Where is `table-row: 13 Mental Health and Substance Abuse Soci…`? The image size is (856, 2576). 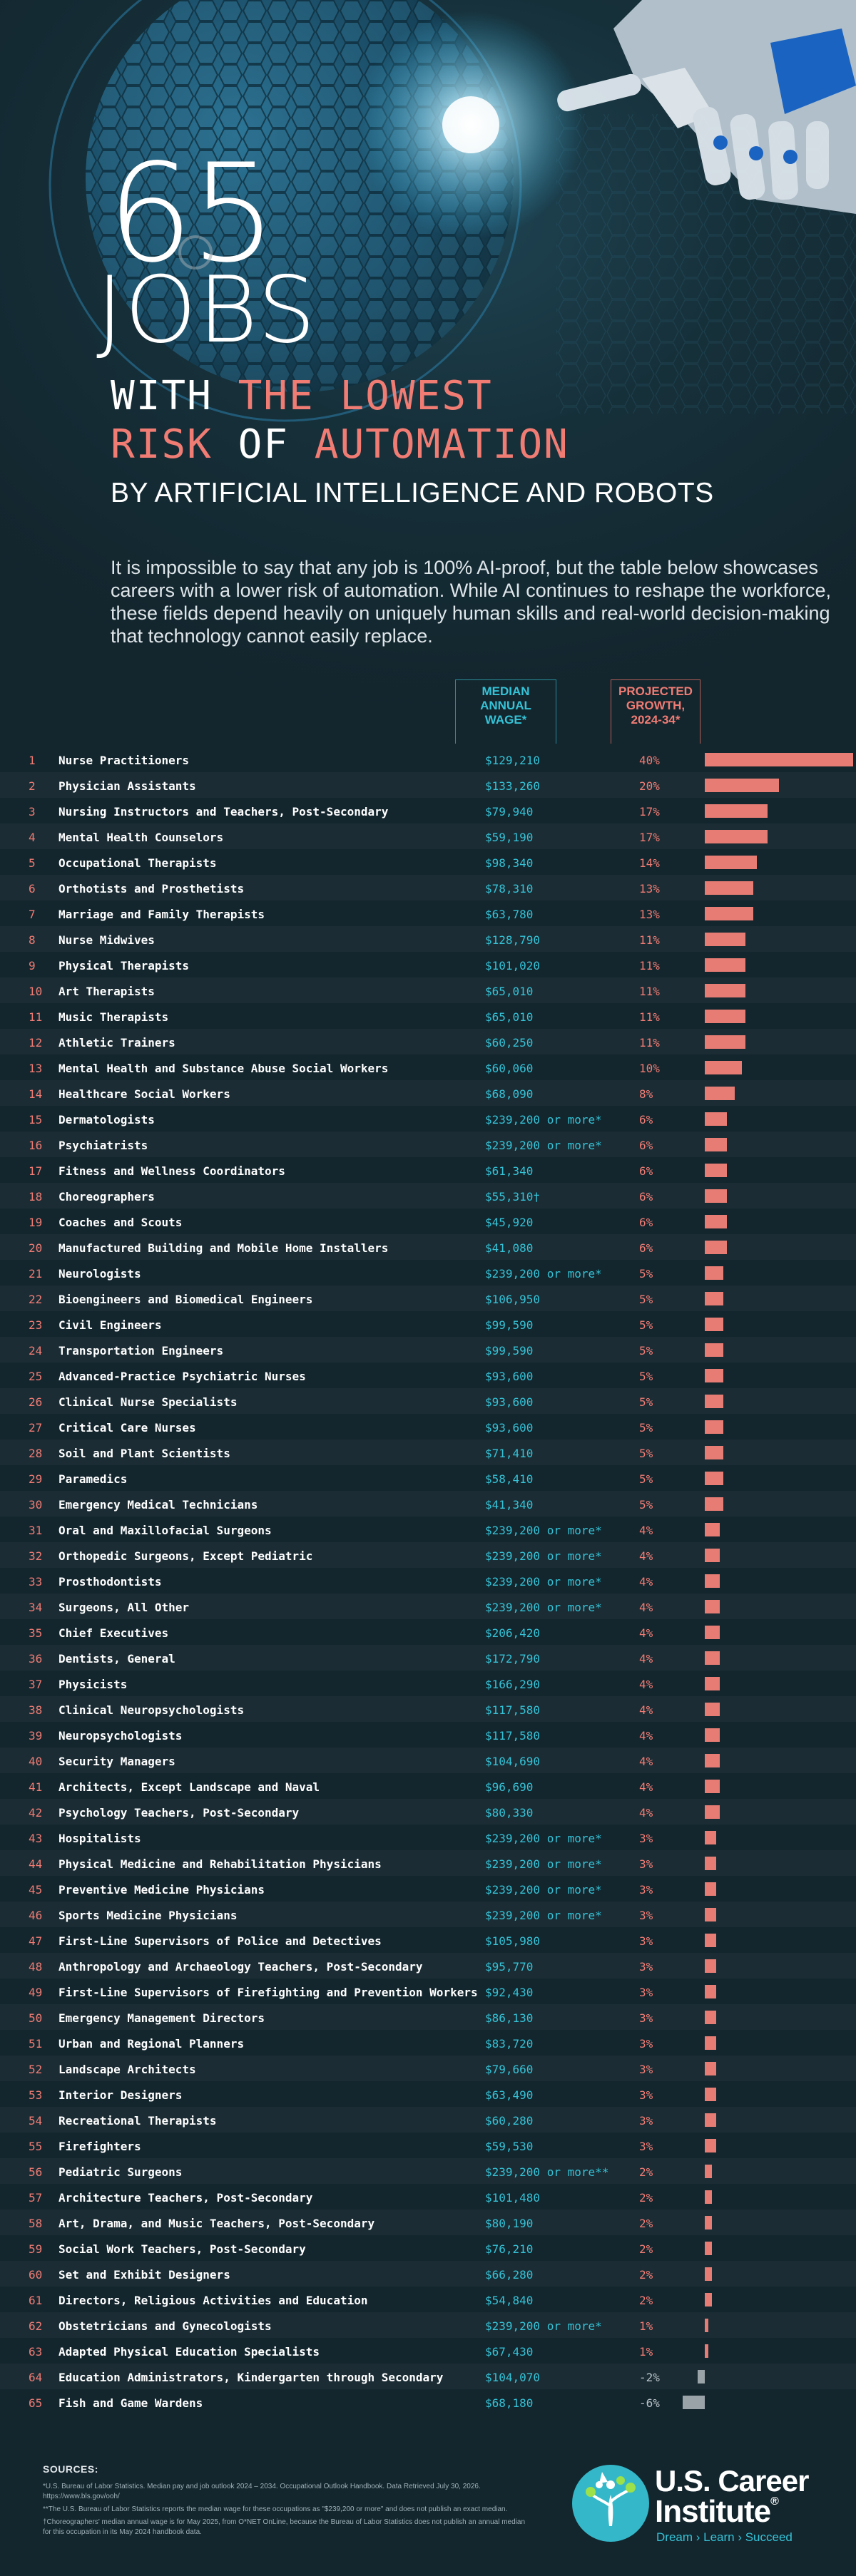
table-row: 13 Mental Health and Substance Abuse Soci… is located at coordinates (428, 1067).